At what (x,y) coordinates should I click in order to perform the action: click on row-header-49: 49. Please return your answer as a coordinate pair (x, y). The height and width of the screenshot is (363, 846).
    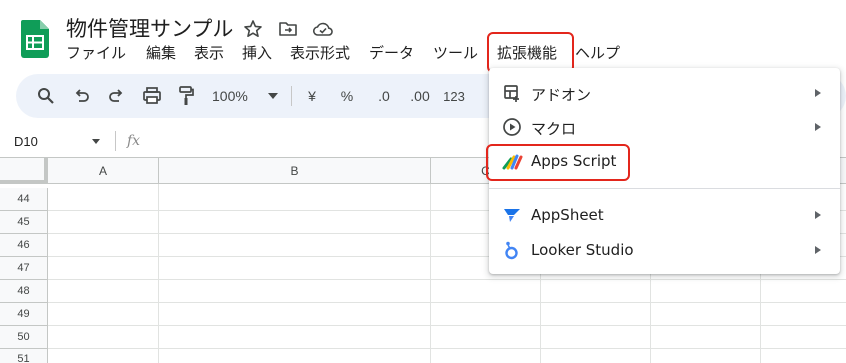
    Looking at the image, I should click on (24, 314).